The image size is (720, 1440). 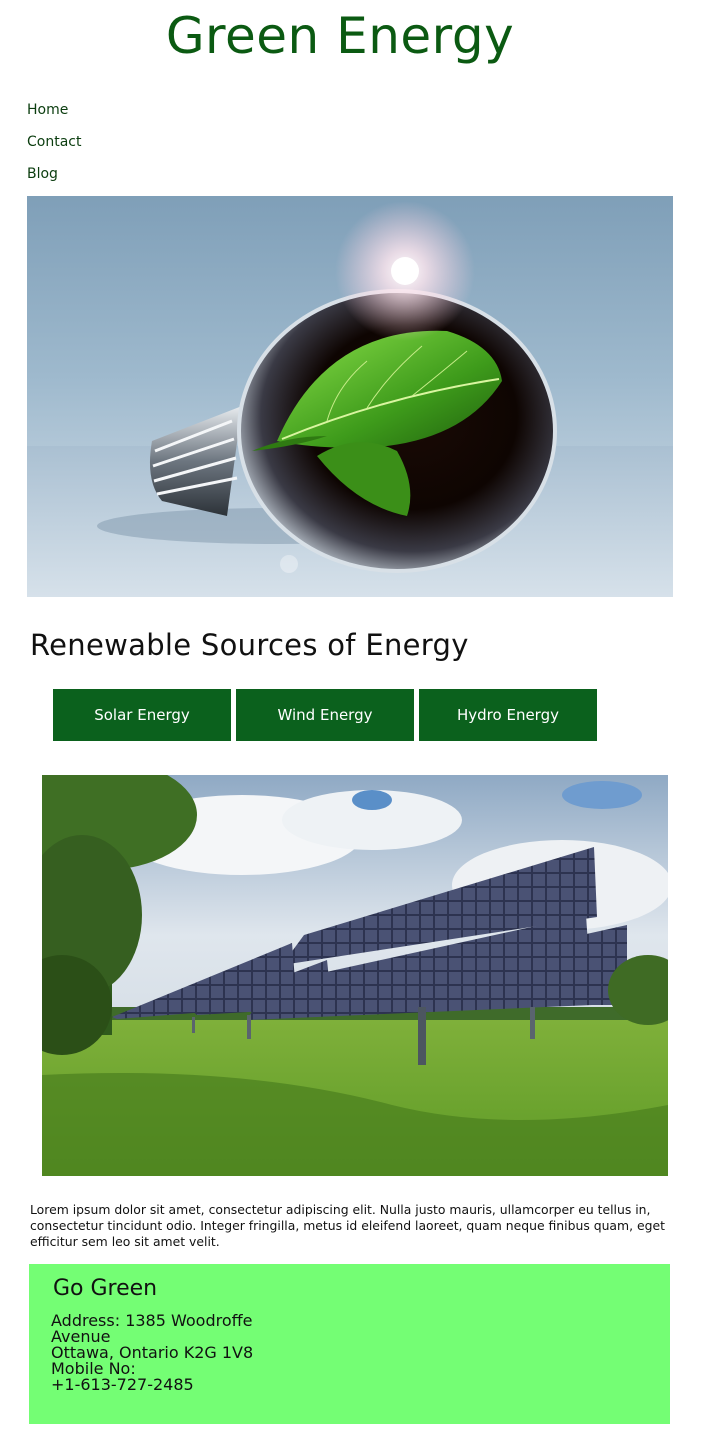 I want to click on footer-title: Go Green, so click(x=105, y=1288).